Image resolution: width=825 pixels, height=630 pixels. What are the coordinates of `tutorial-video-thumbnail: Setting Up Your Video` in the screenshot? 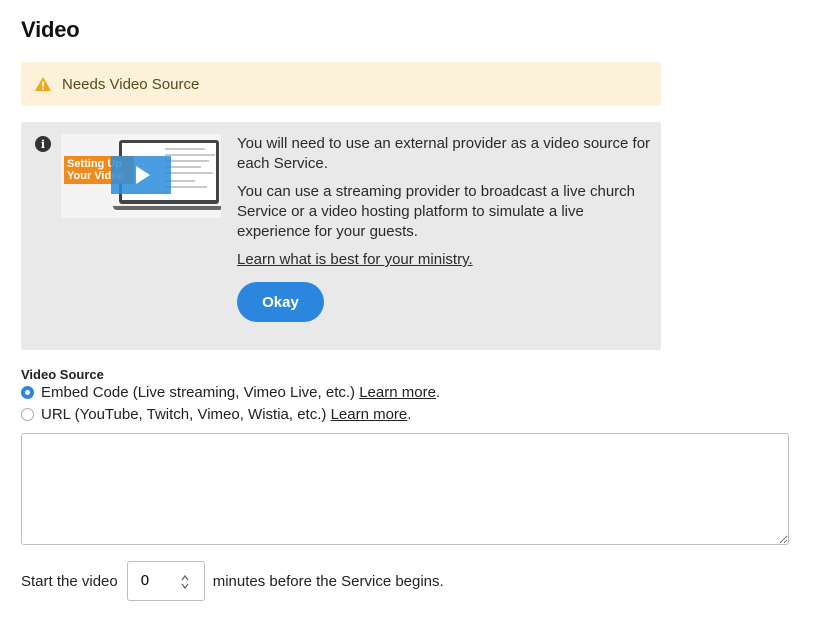 It's located at (141, 176).